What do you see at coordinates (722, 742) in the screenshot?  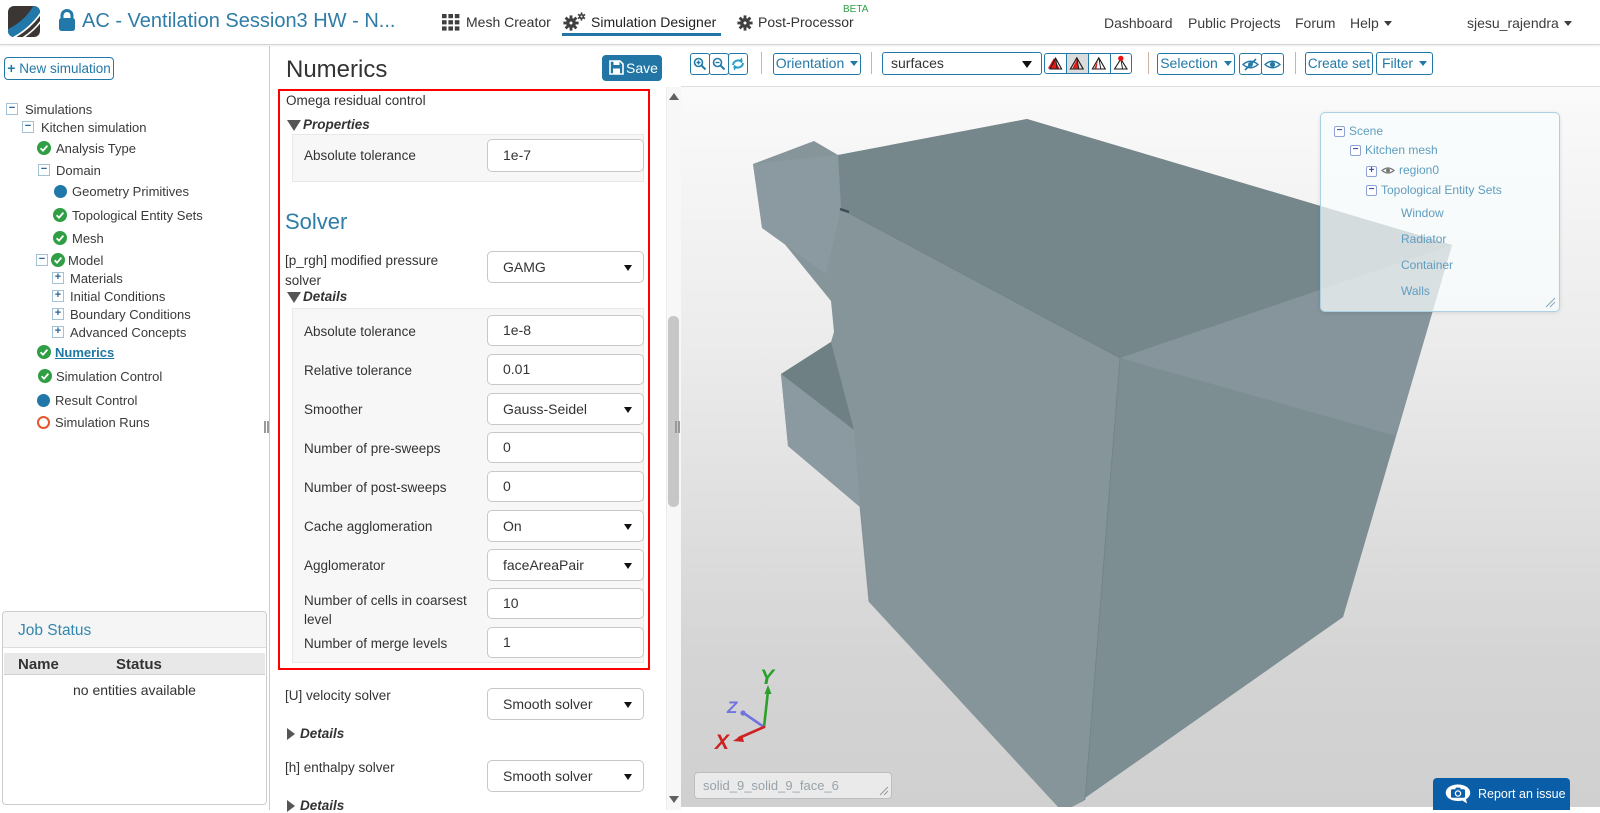 I see `svg-text: X` at bounding box center [722, 742].